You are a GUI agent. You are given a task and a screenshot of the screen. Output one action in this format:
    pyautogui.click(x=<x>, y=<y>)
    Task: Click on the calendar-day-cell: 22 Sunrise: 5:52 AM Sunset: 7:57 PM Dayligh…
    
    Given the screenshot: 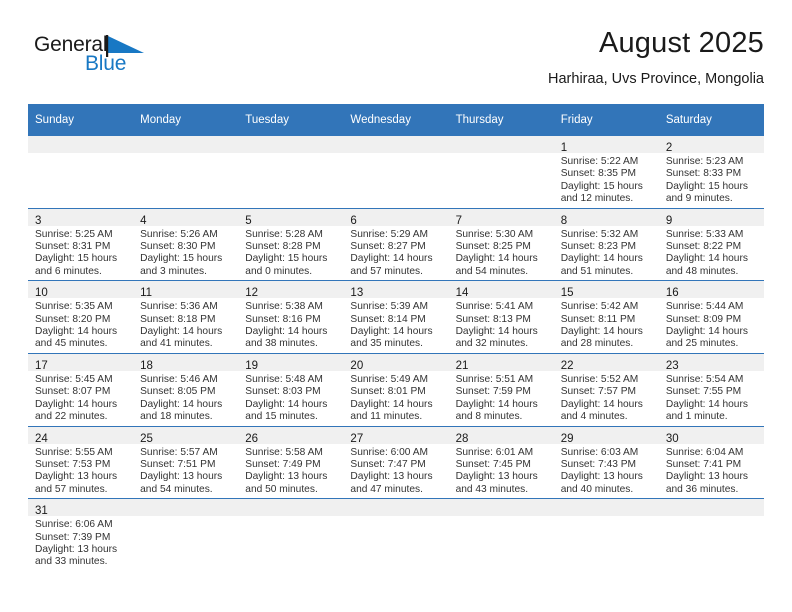 What is the action you would take?
    pyautogui.click(x=606, y=389)
    